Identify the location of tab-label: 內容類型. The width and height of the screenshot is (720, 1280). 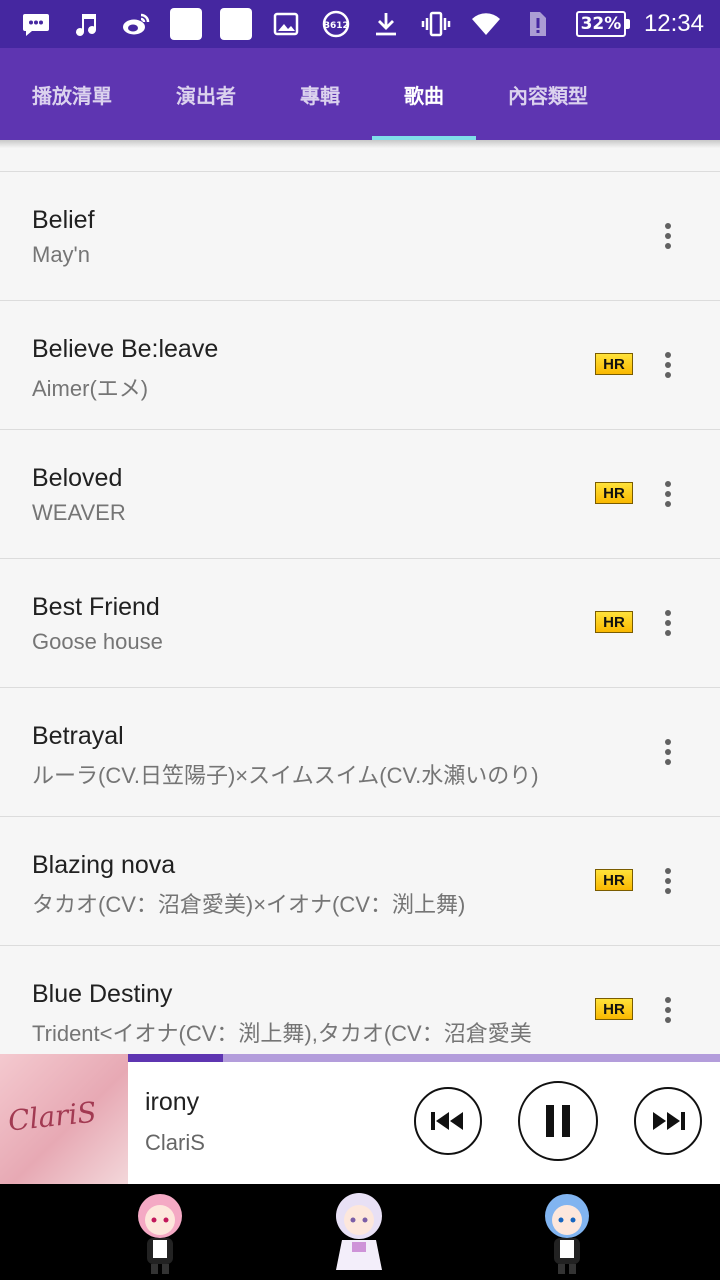
(548, 95).